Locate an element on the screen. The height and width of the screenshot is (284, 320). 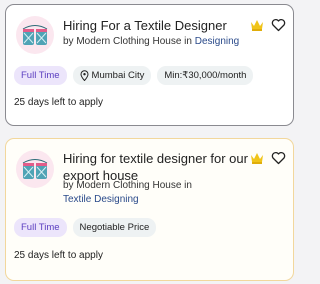
job-tags: Full Time Mumbai City Min:₹30,000/month is located at coordinates (134, 75).